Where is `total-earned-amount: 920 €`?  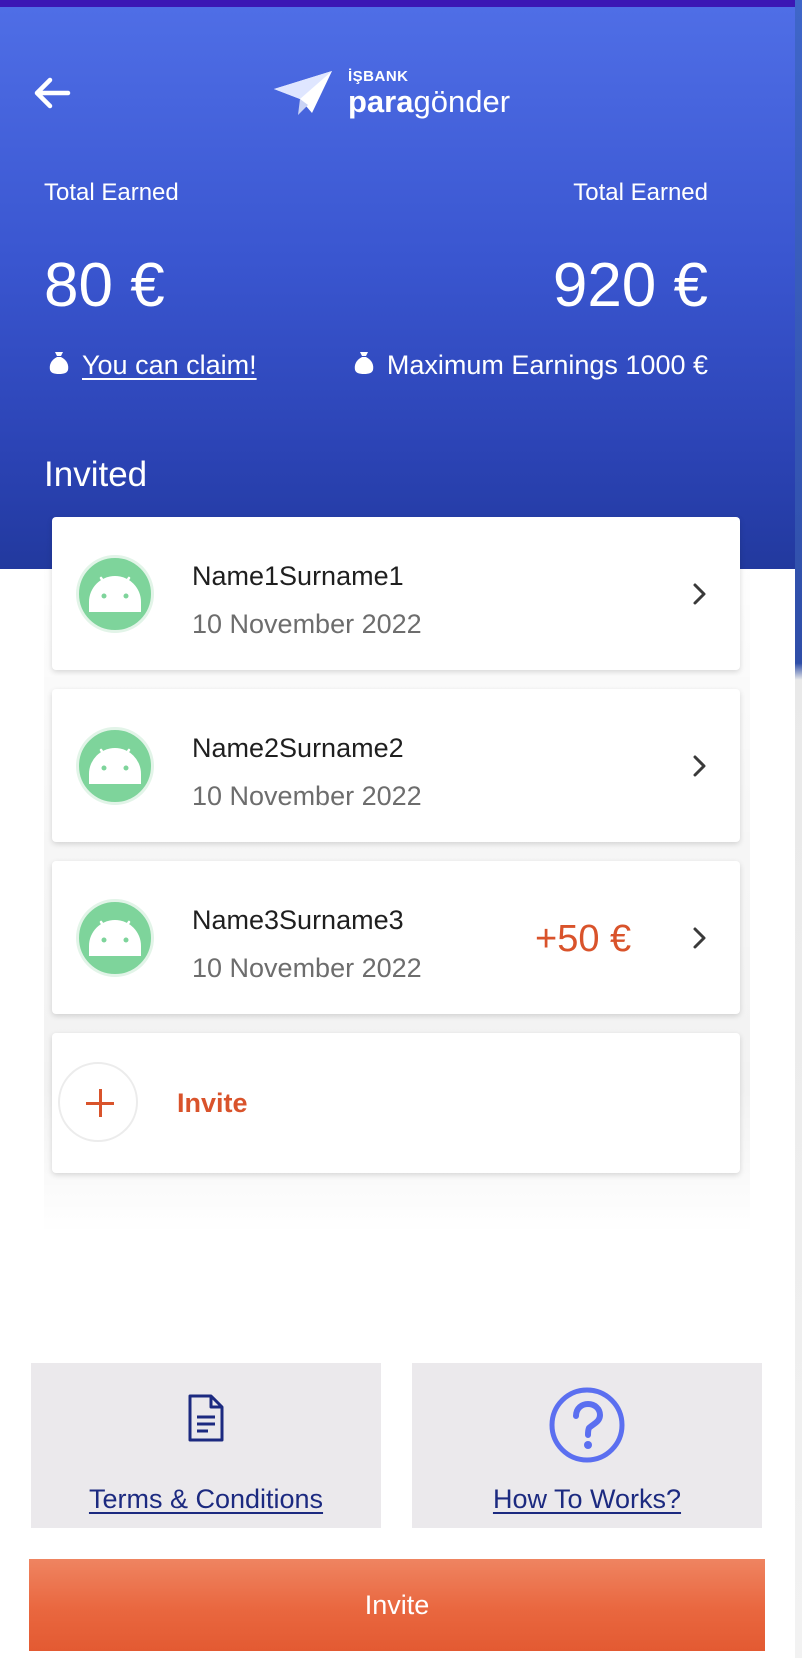
total-earned-amount: 920 € is located at coordinates (630, 285).